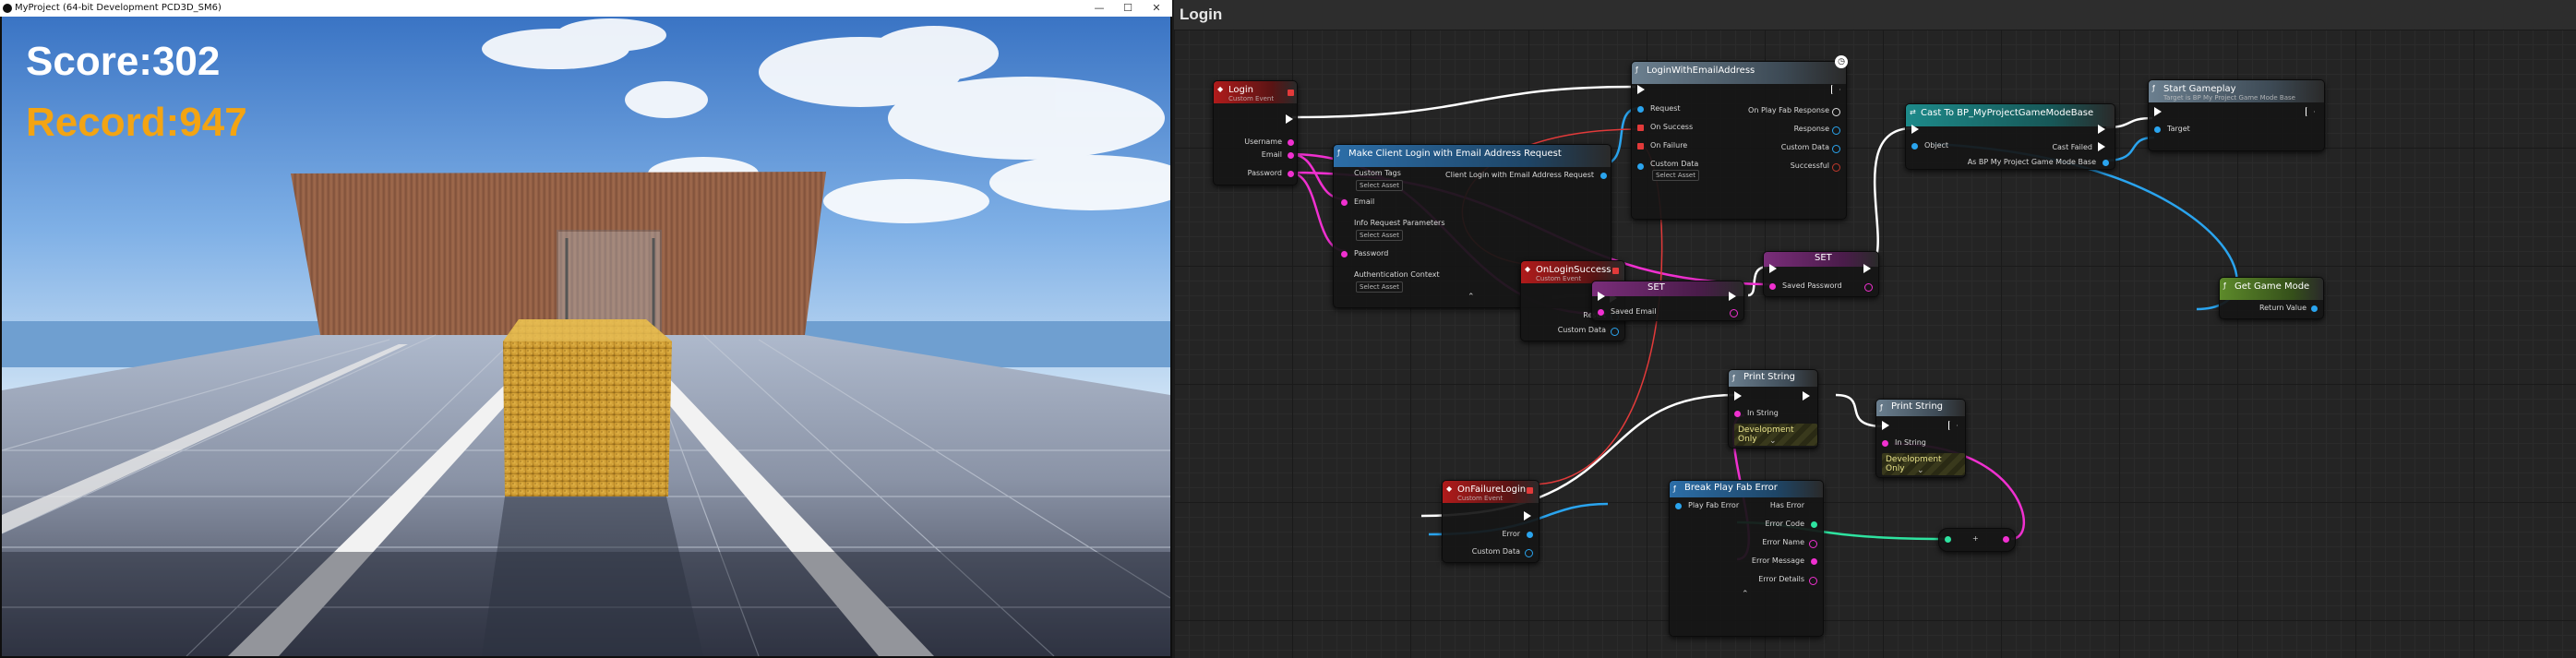 This screenshot has width=2576, height=658. I want to click on graph-title: Login, so click(1201, 15).